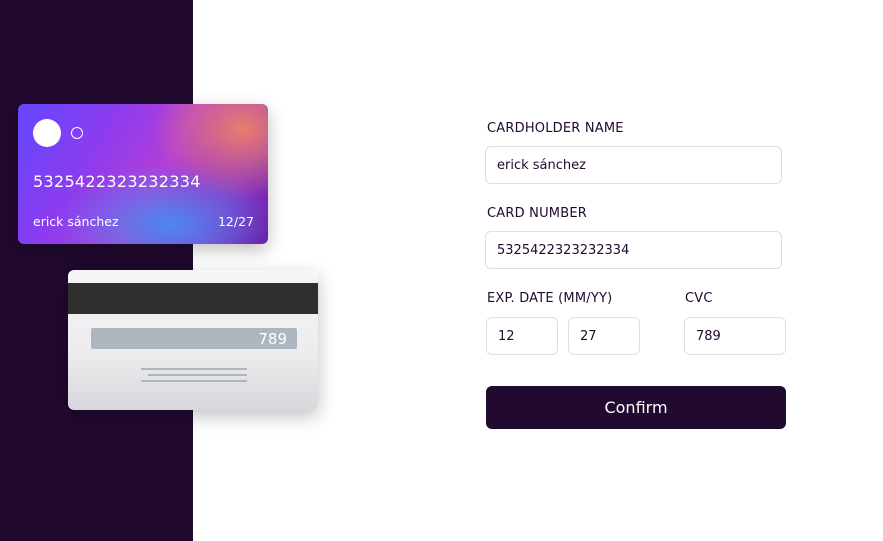 The width and height of the screenshot is (883, 541). I want to click on cardholder-name-label: CARDHOLDER NAME, so click(555, 128).